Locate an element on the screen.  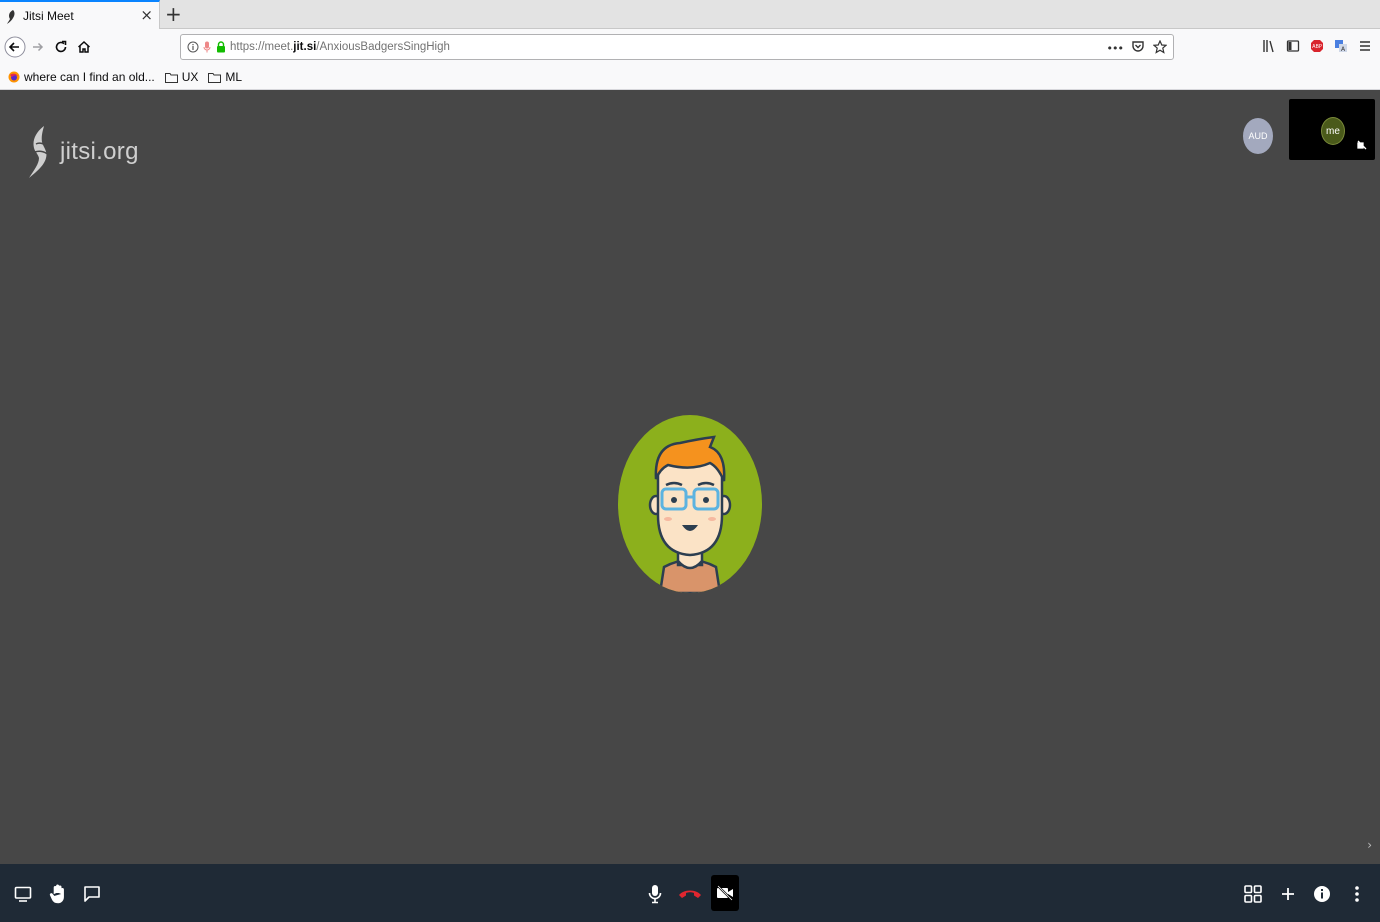
chat-icon is located at coordinates (92, 894).